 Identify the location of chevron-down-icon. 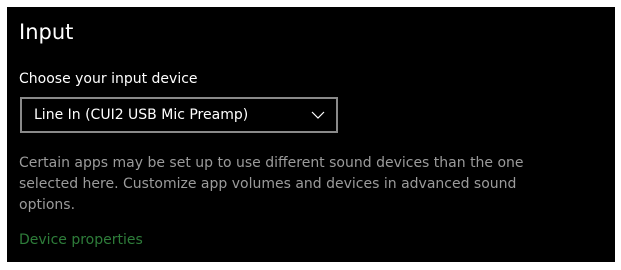
(318, 115).